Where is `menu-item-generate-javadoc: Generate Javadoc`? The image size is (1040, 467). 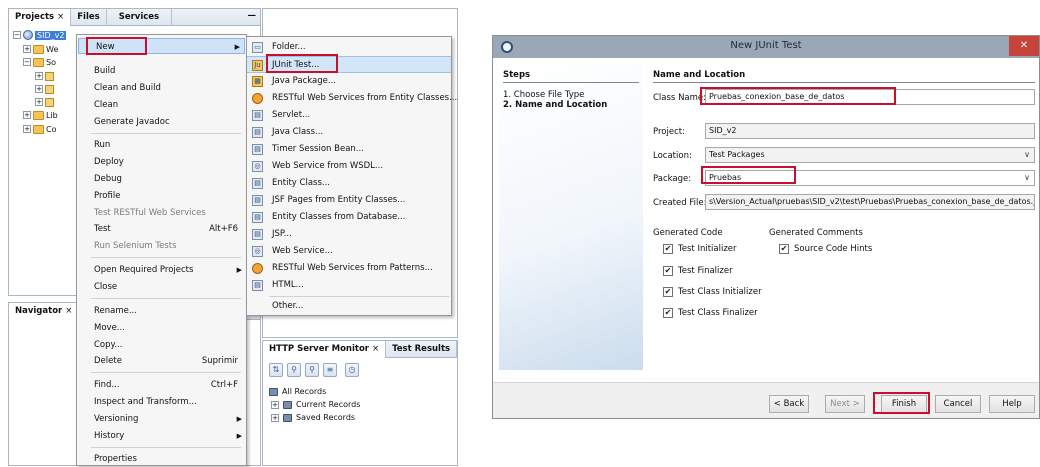 menu-item-generate-javadoc: Generate Javadoc is located at coordinates (161, 122).